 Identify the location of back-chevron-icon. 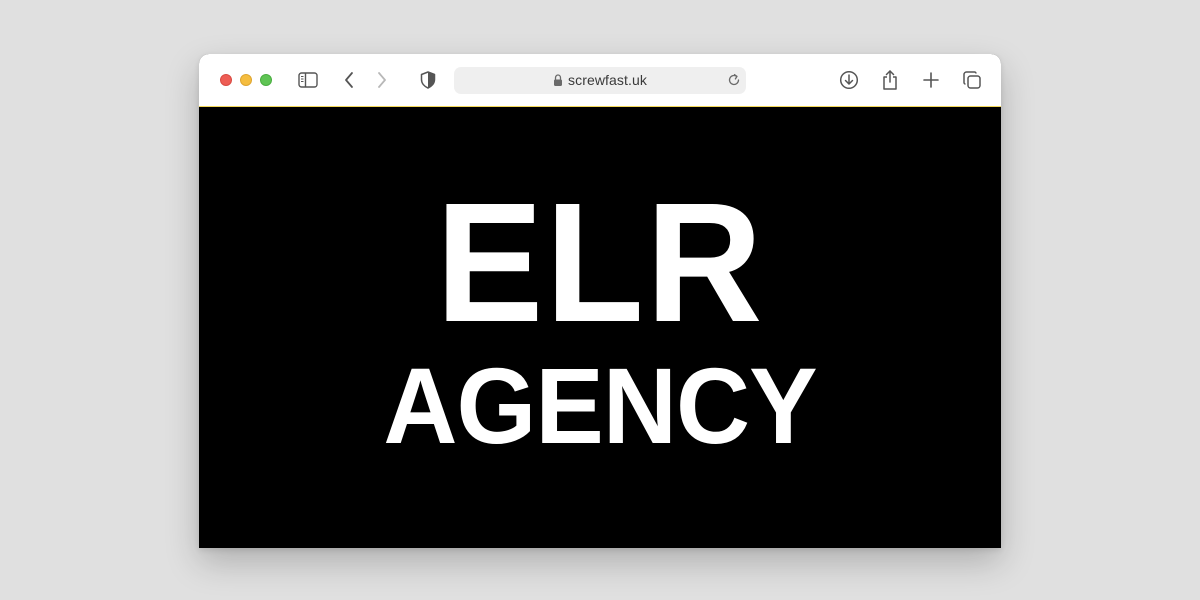
(349, 80).